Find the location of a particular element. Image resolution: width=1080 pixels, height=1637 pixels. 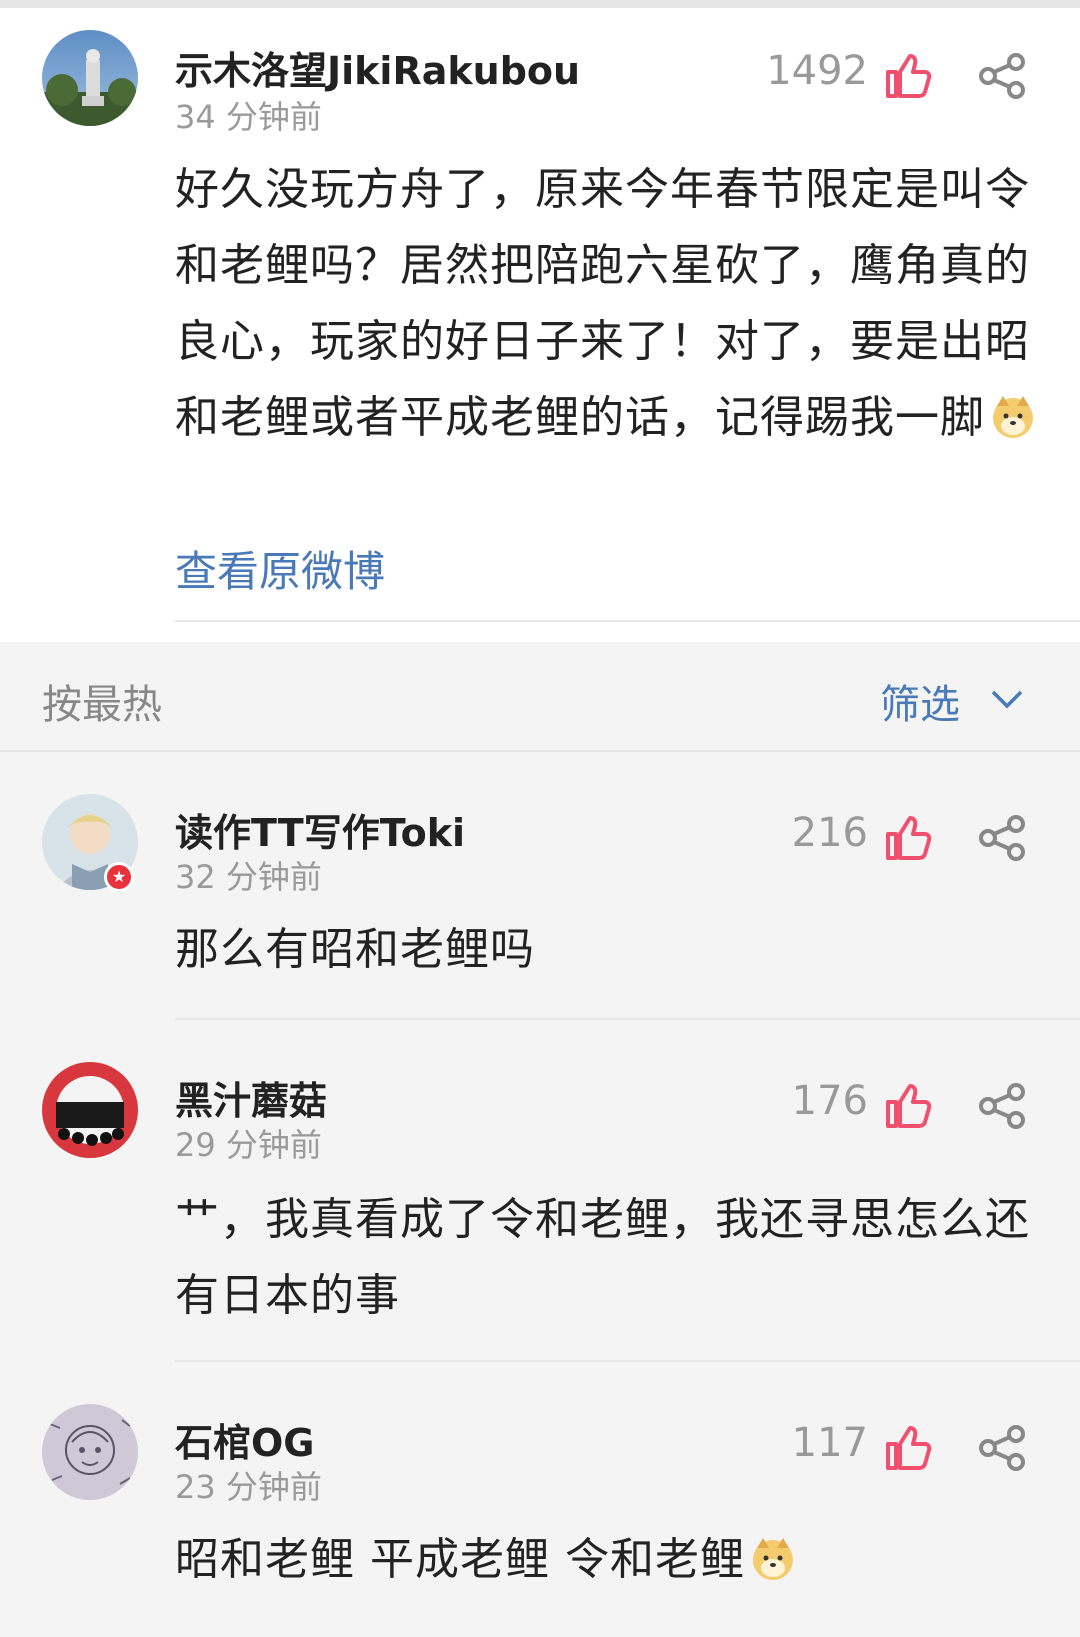

verified-badge-icon: ★ is located at coordinates (119, 877).